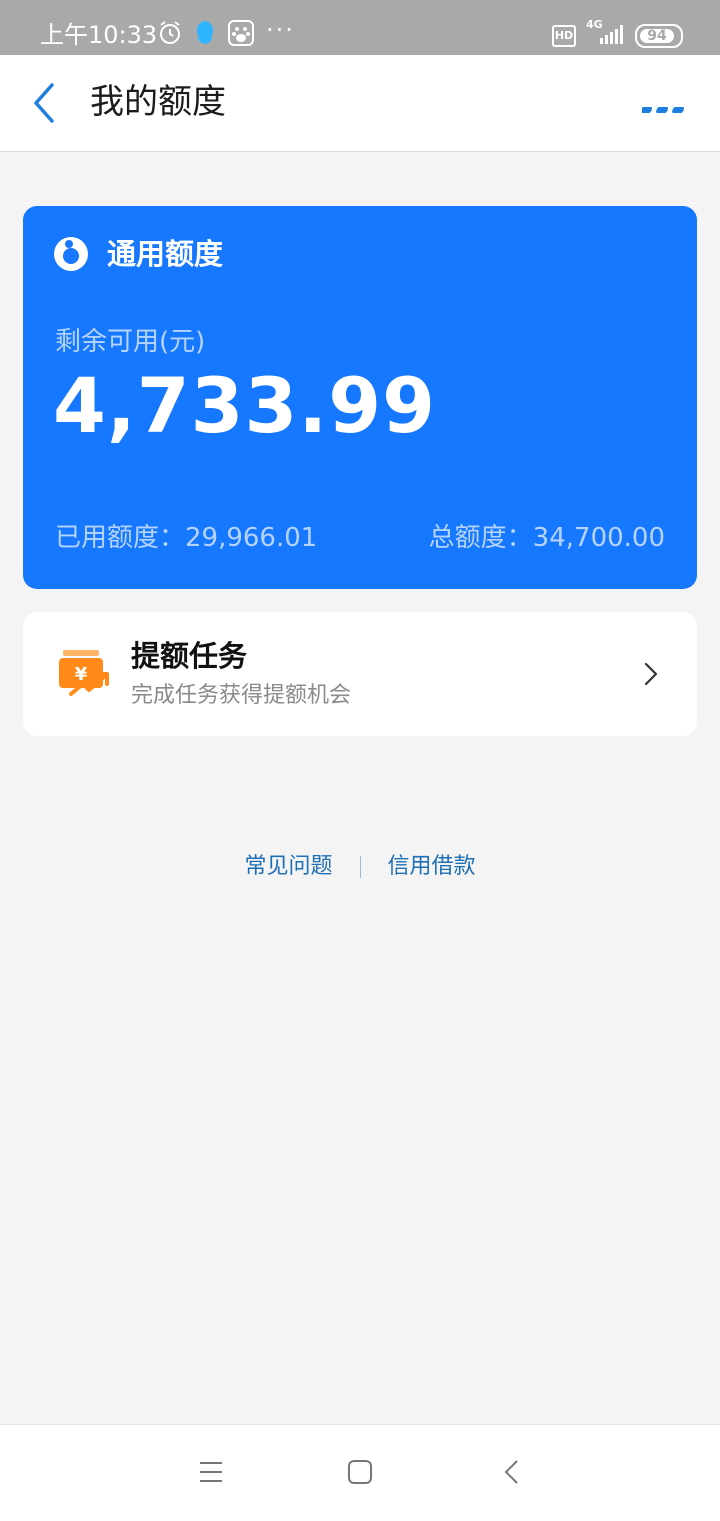 Image resolution: width=720 pixels, height=1521 pixels. Describe the element at coordinates (512, 1474) in the screenshot. I see `back-icon` at that location.